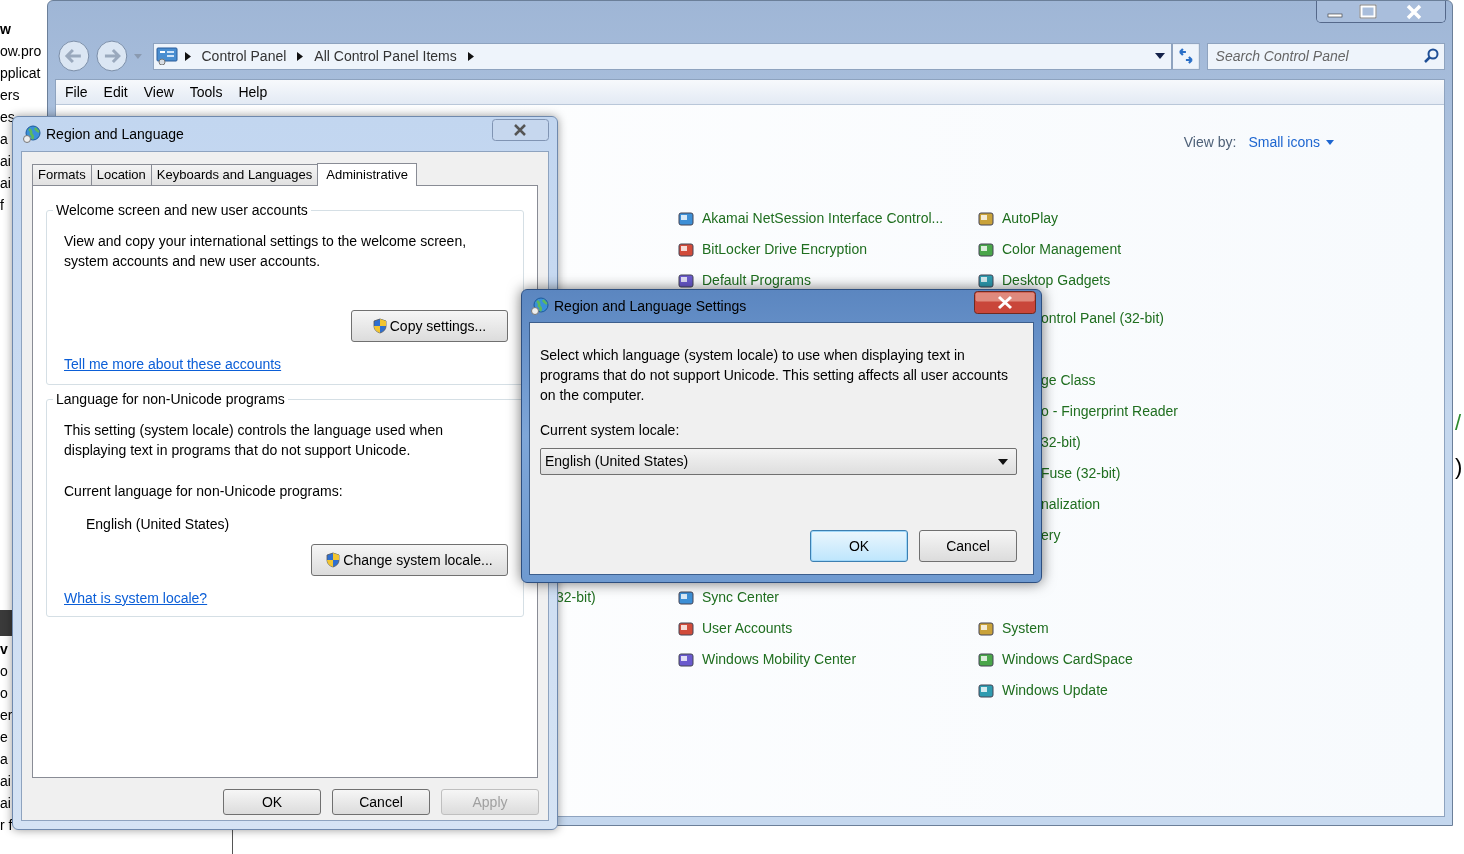  Describe the element at coordinates (170, 399) in the screenshot. I see `group-title: Language for non-Unicode programs` at that location.